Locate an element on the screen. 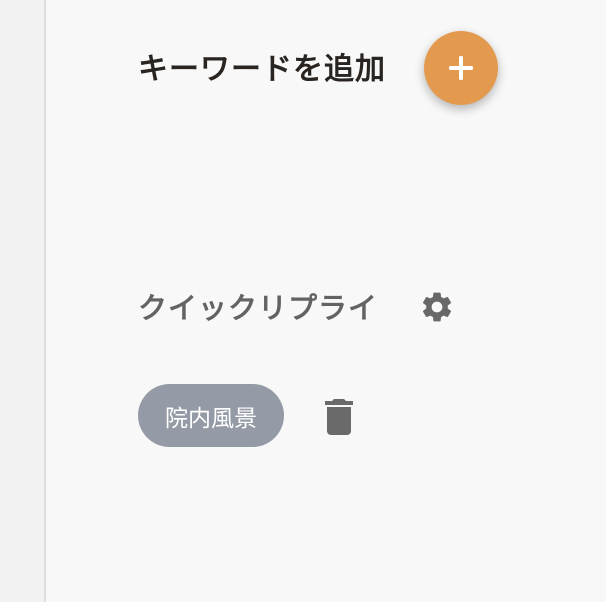  add-keyword-label: キーワードを追加 is located at coordinates (262, 69).